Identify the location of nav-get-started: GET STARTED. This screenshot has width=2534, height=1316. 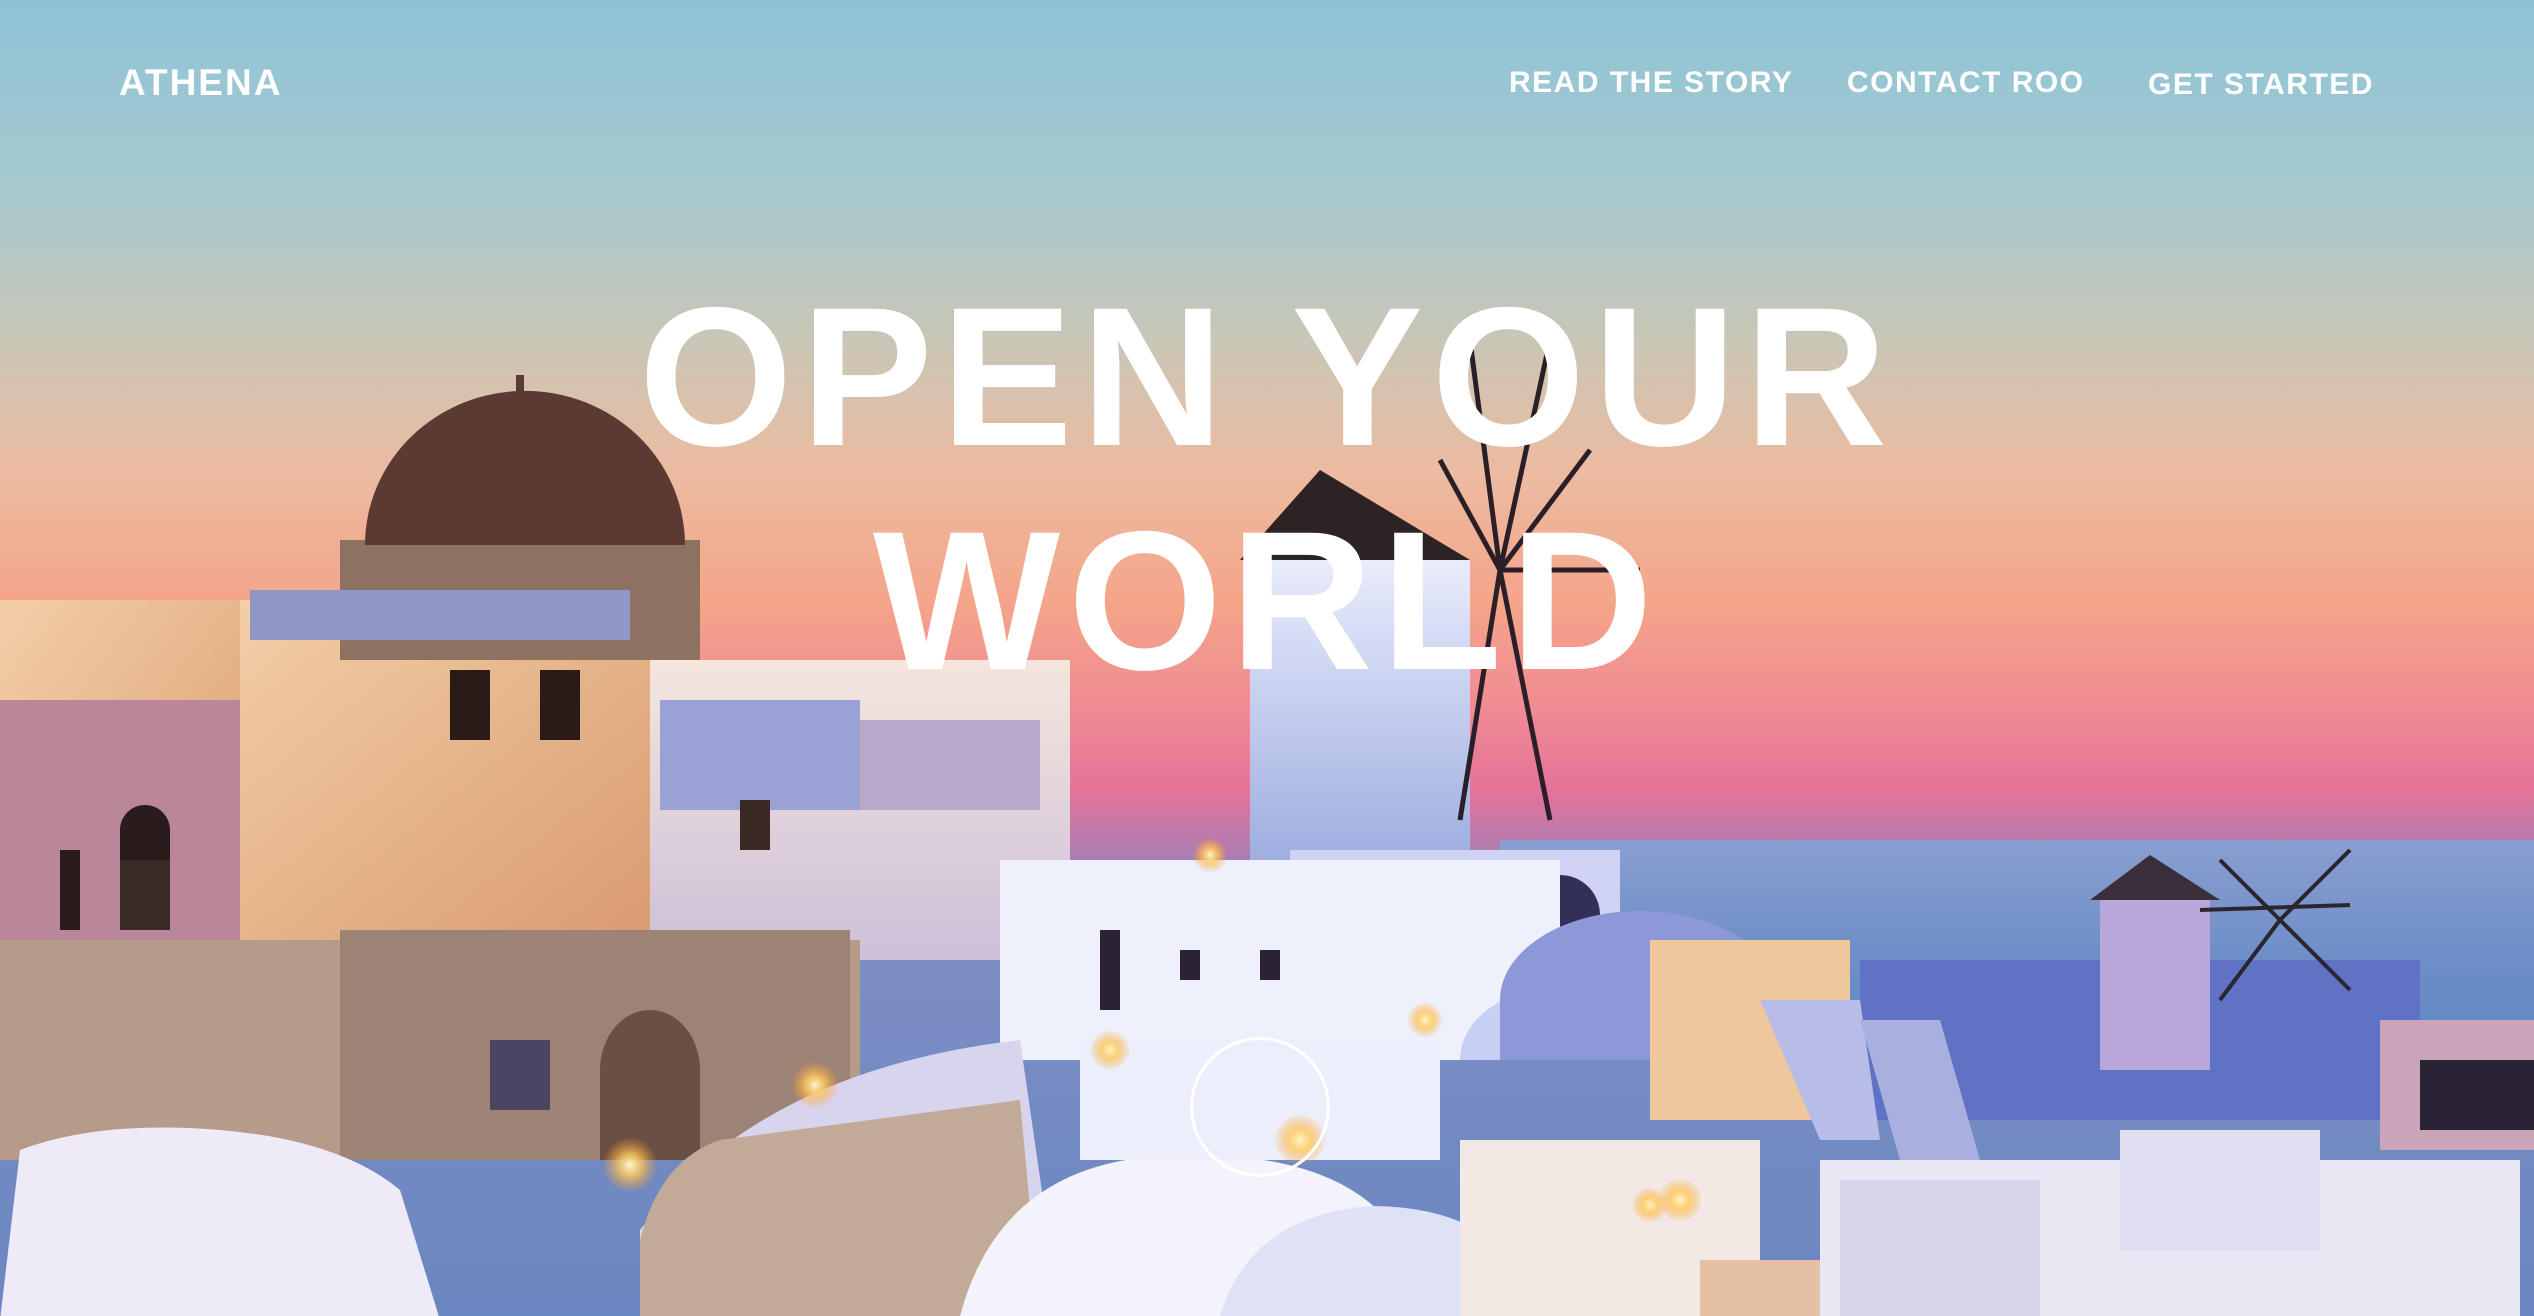
(2261, 85).